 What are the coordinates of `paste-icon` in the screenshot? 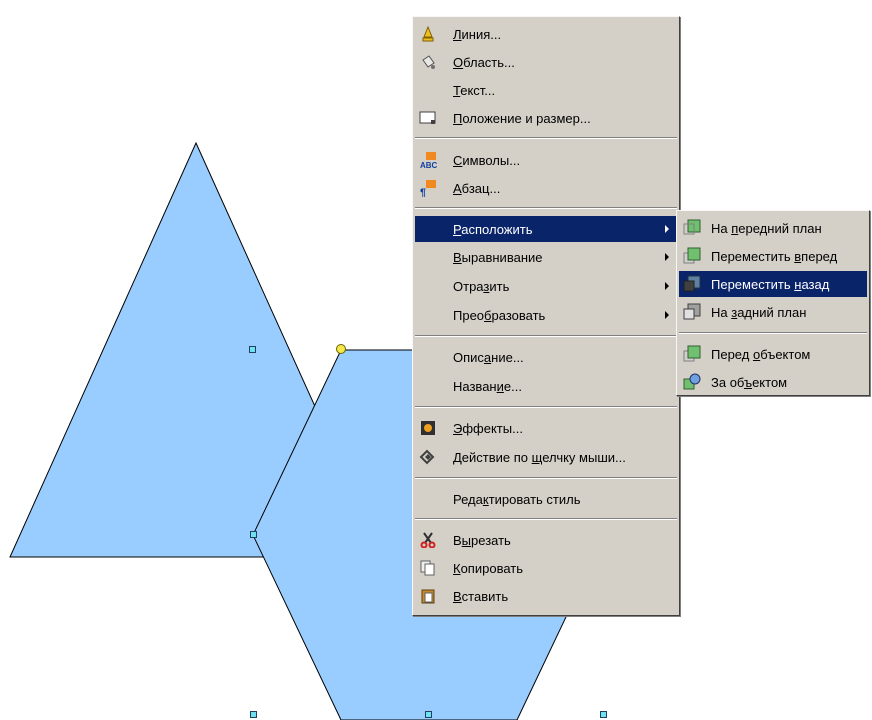 It's located at (428, 596).